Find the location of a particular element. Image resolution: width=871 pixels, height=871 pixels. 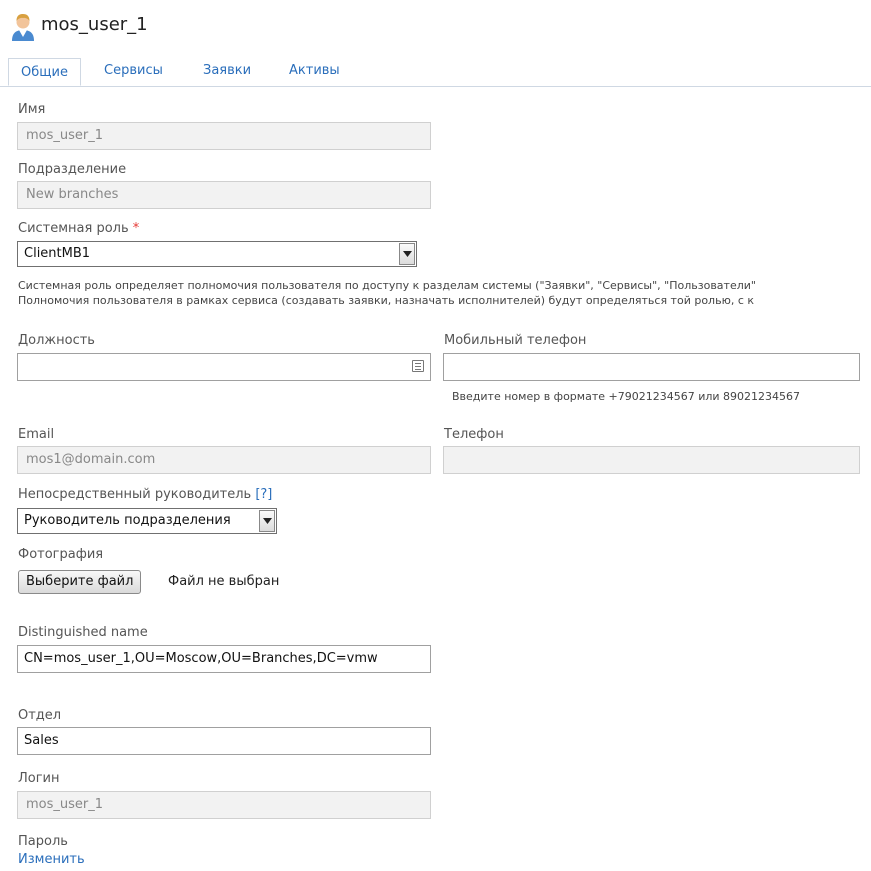

file-status: Файл не выбран is located at coordinates (224, 581).